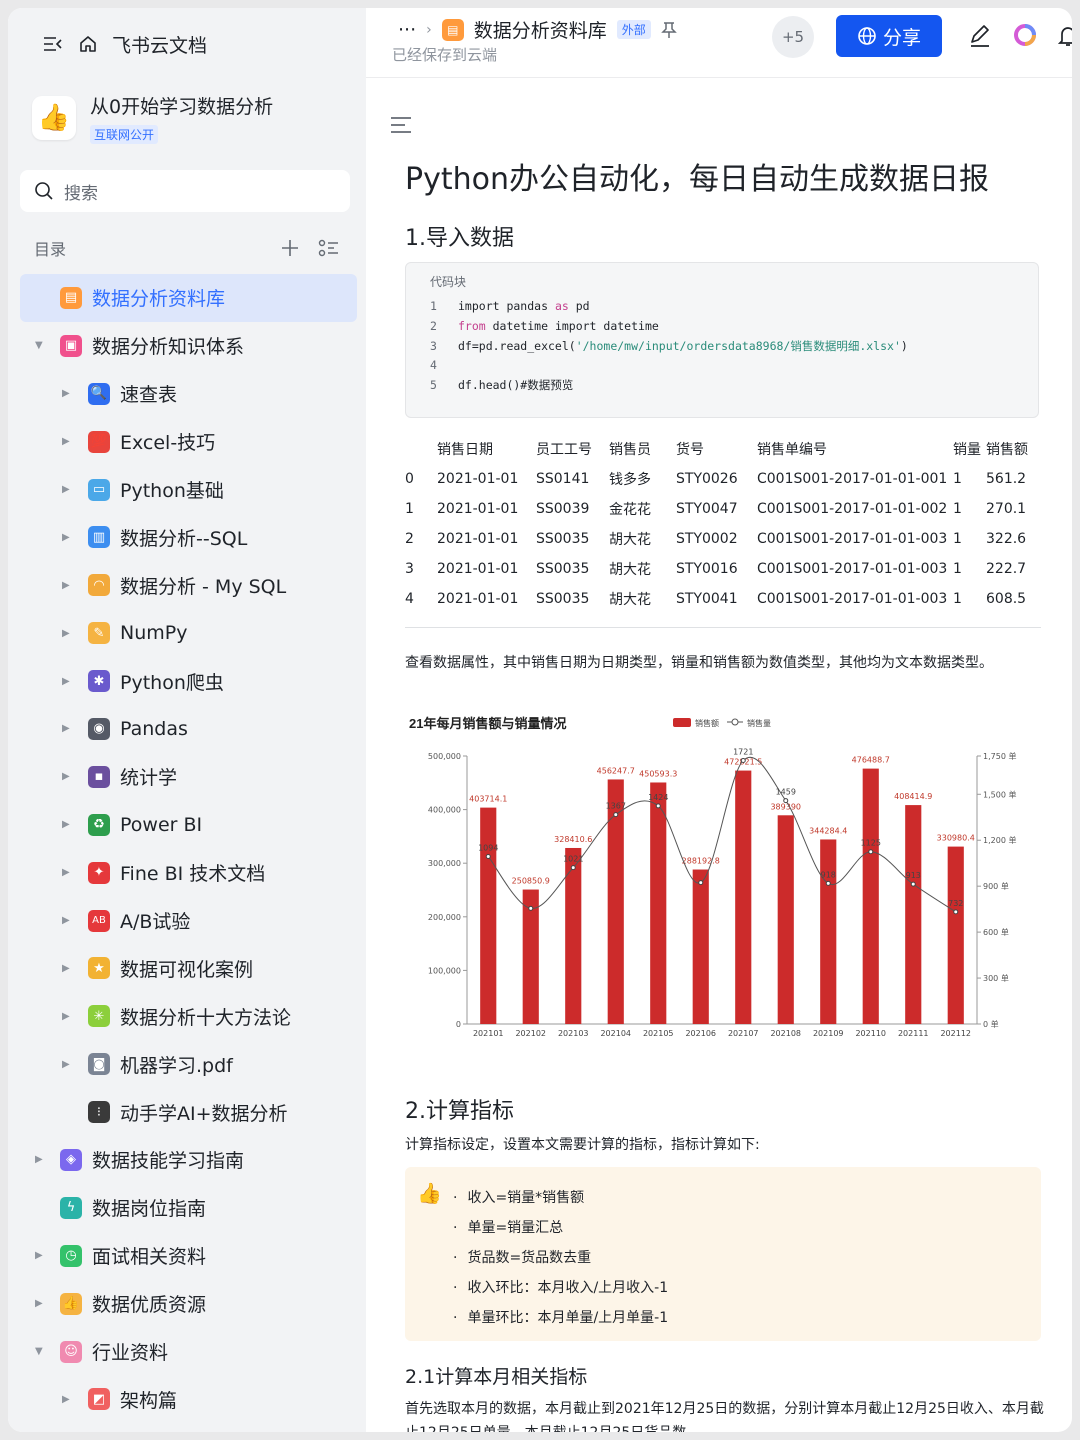  Describe the element at coordinates (187, 777) in the screenshot. I see `sidebar-item: ▶ ▪ 统计学` at that location.